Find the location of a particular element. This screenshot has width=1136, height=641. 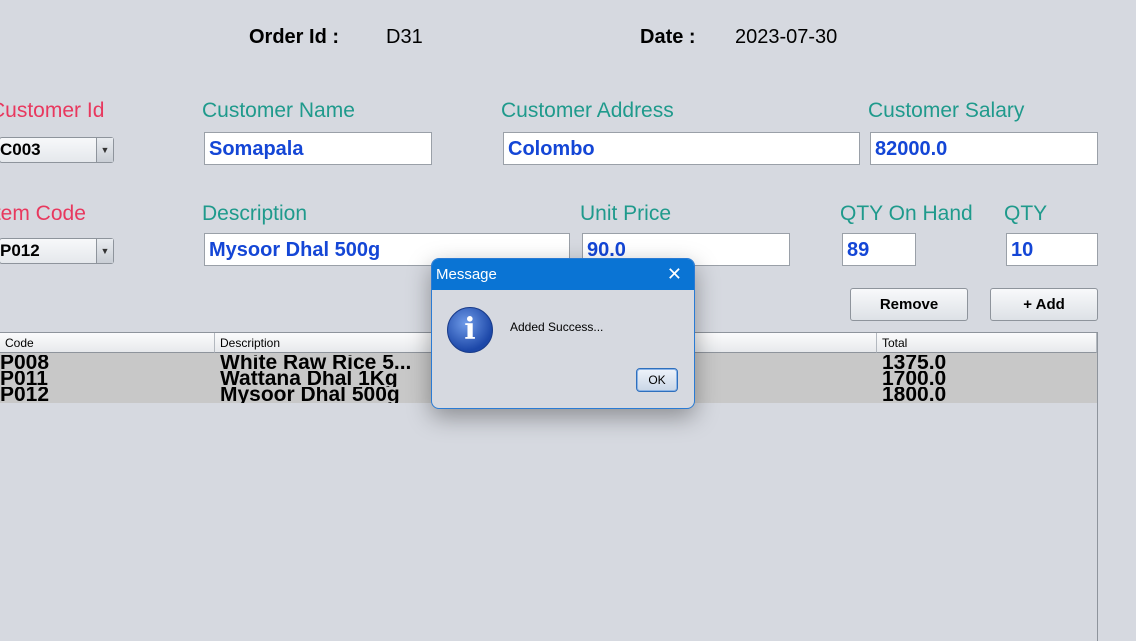

qty-on-hand-label: QTY On Hand is located at coordinates (906, 213).